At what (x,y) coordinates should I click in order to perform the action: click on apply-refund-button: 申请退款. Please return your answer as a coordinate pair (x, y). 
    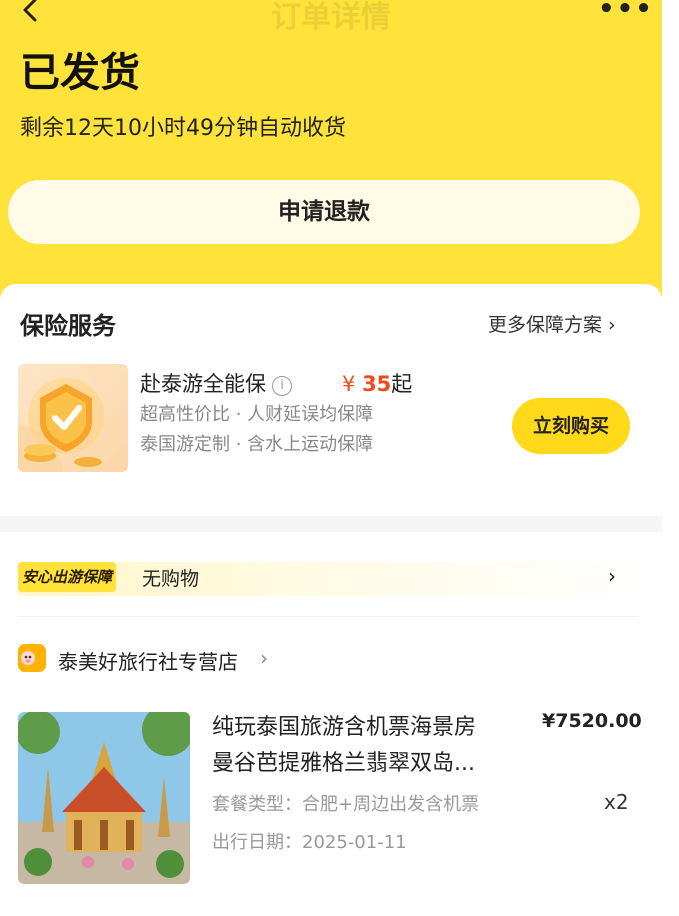
    Looking at the image, I should click on (324, 212).